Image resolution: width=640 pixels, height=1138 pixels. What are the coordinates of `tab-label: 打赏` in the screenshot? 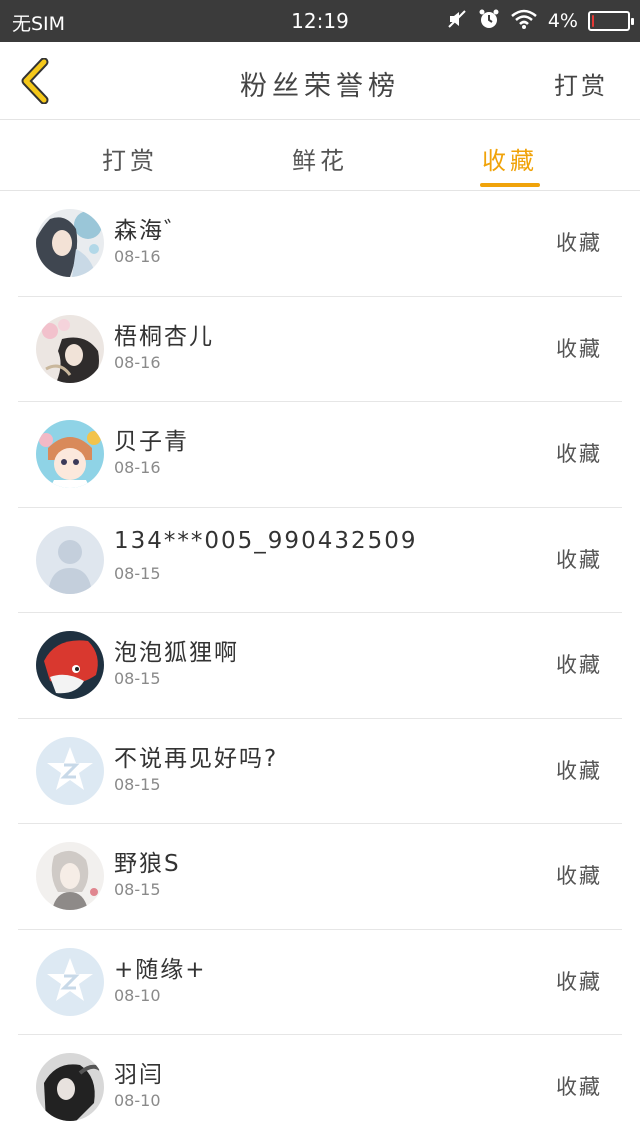 It's located at (130, 161).